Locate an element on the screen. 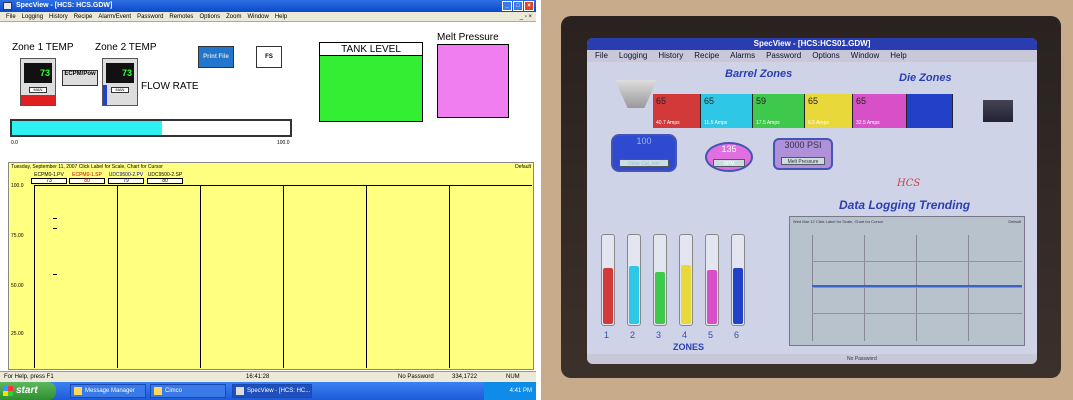  tube-number: 6 is located at coordinates (737, 335).